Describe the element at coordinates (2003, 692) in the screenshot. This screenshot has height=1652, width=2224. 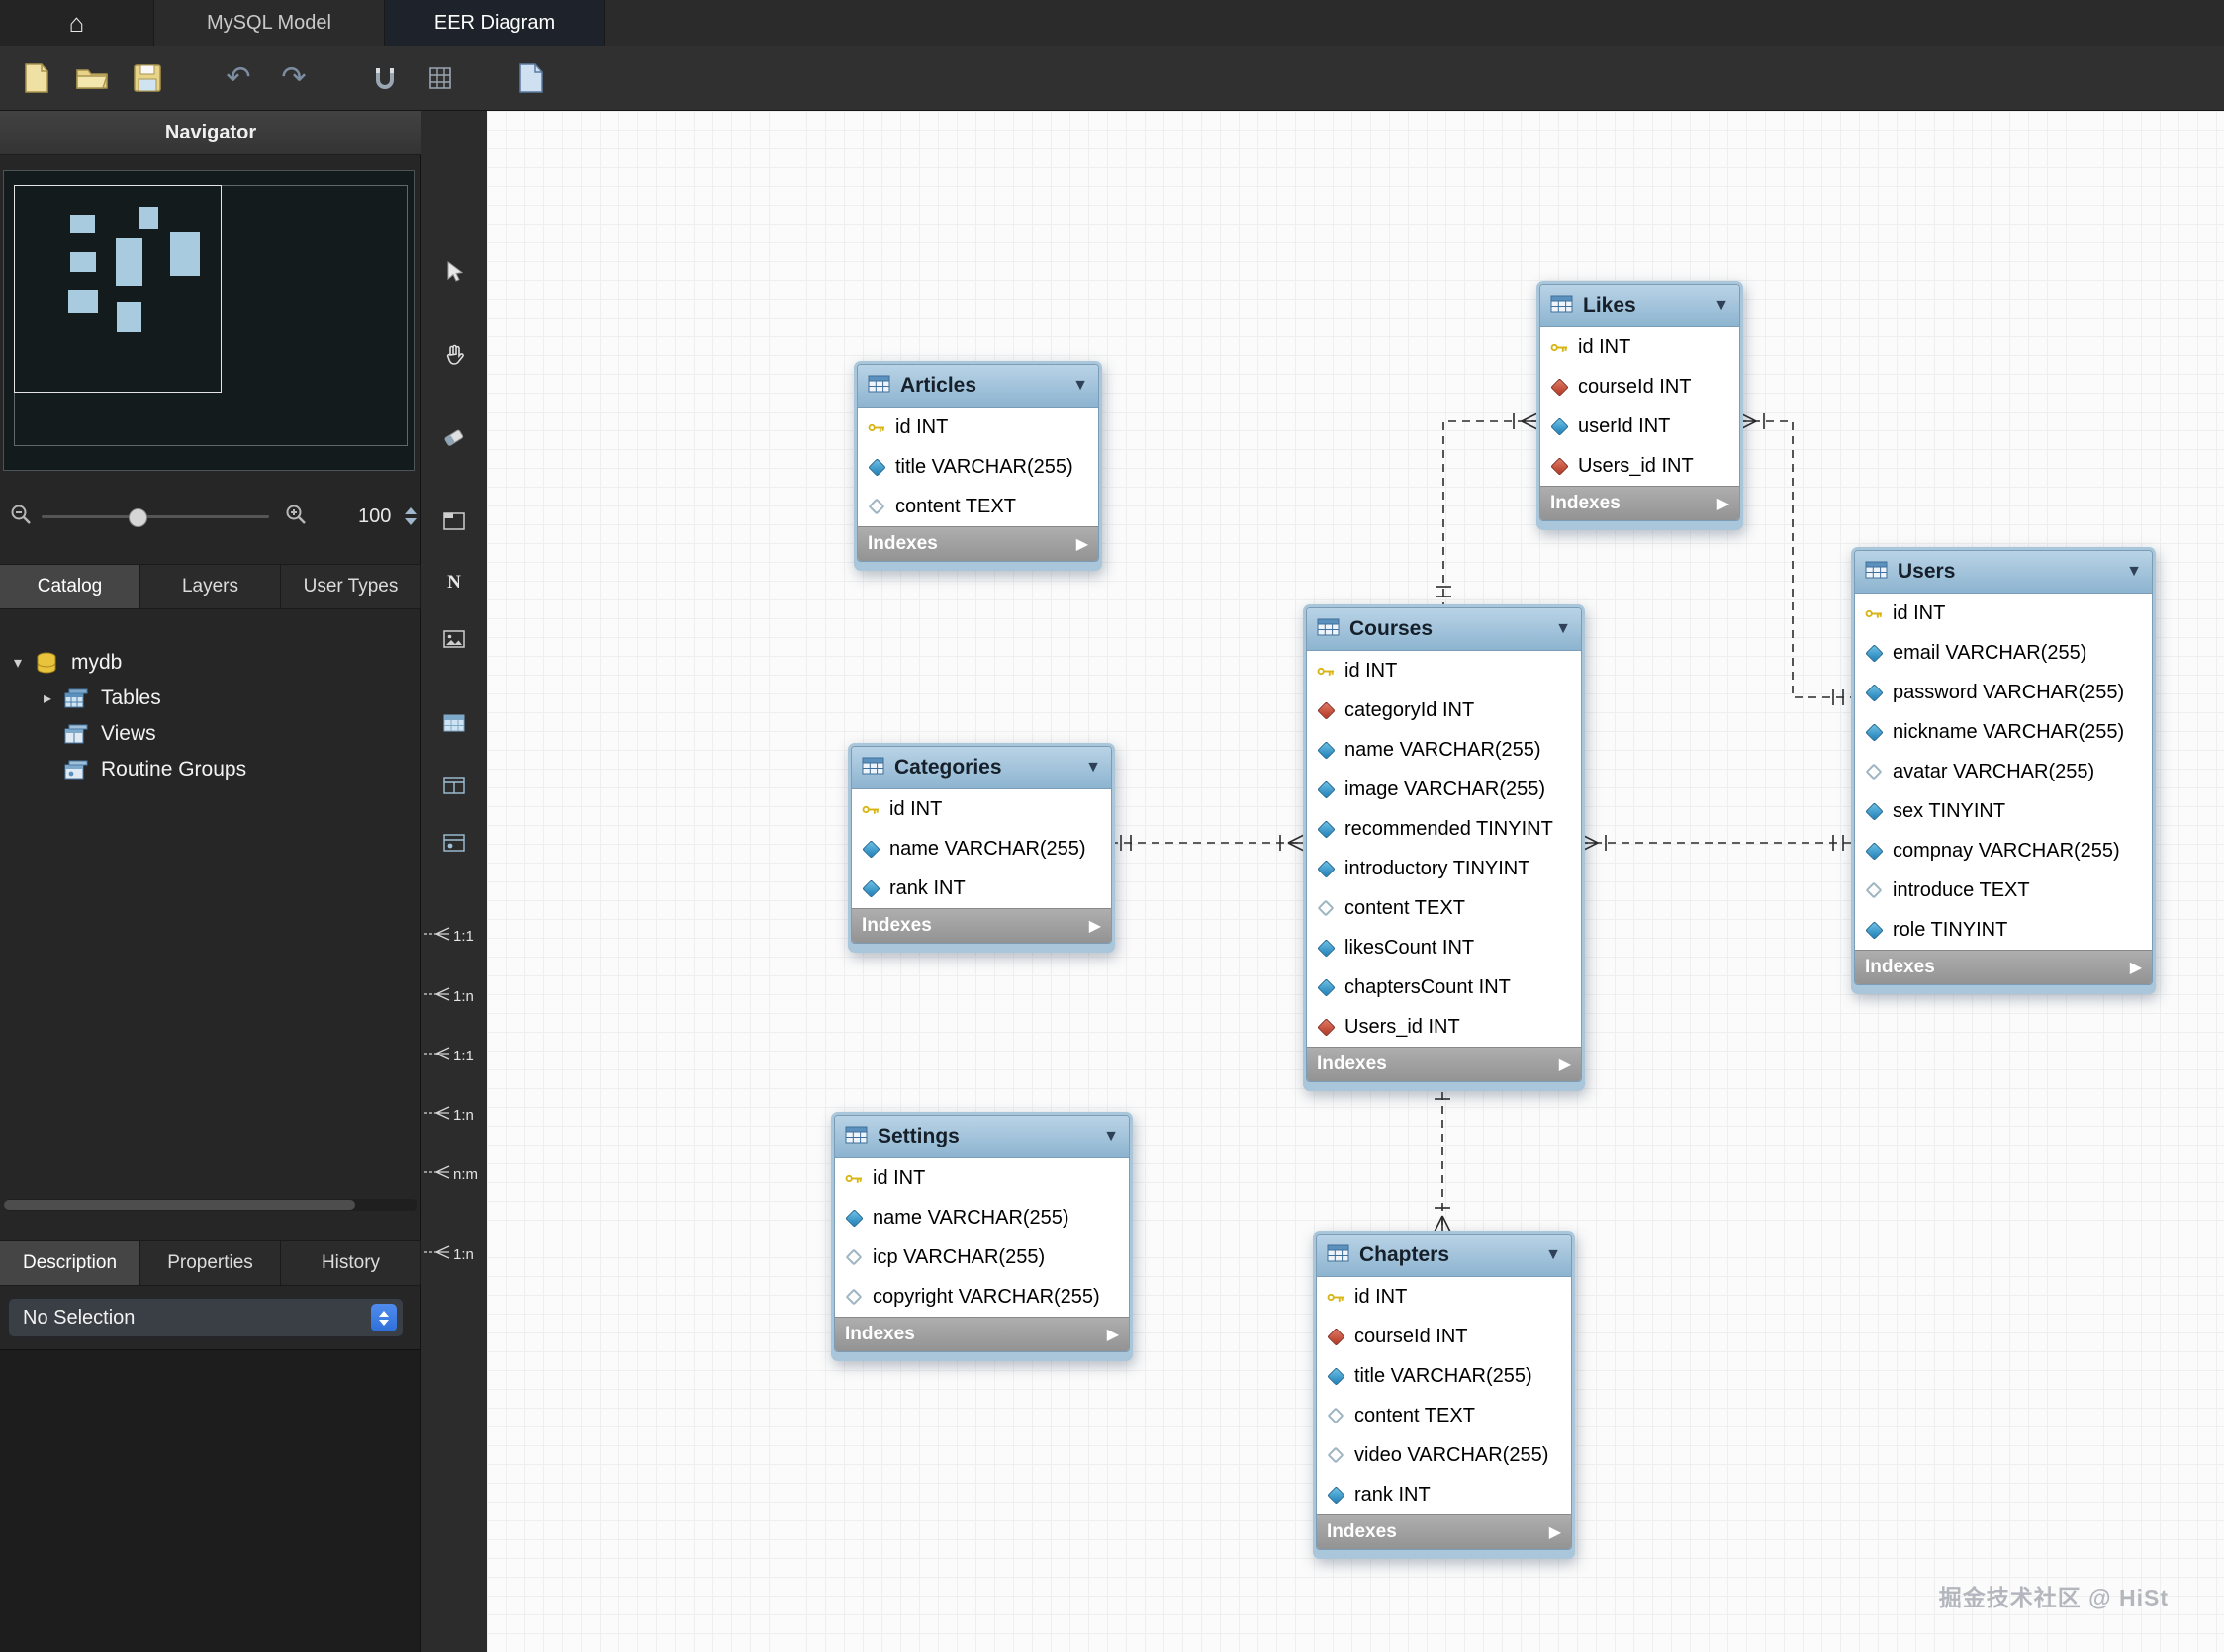
I see `table-column-row: password VARCHAR(255)` at that location.